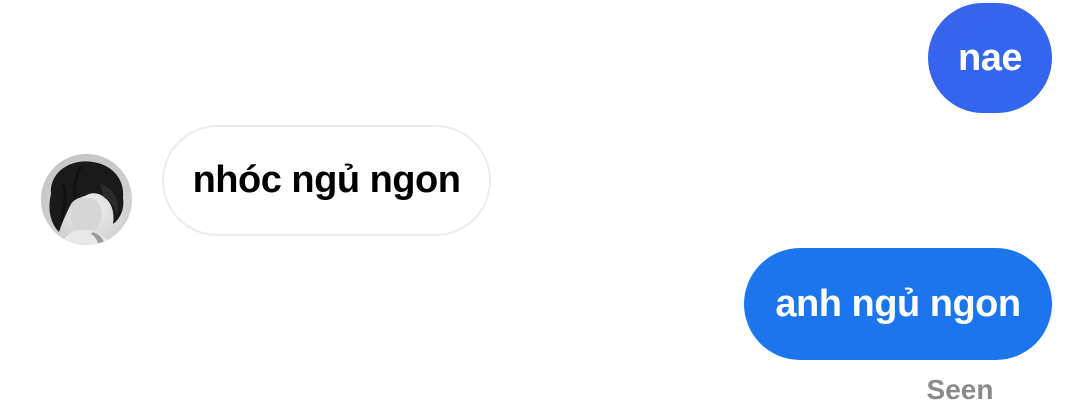 The image size is (1080, 413). I want to click on outgoing-message-bubble: anh ngủ ngon, so click(898, 304).